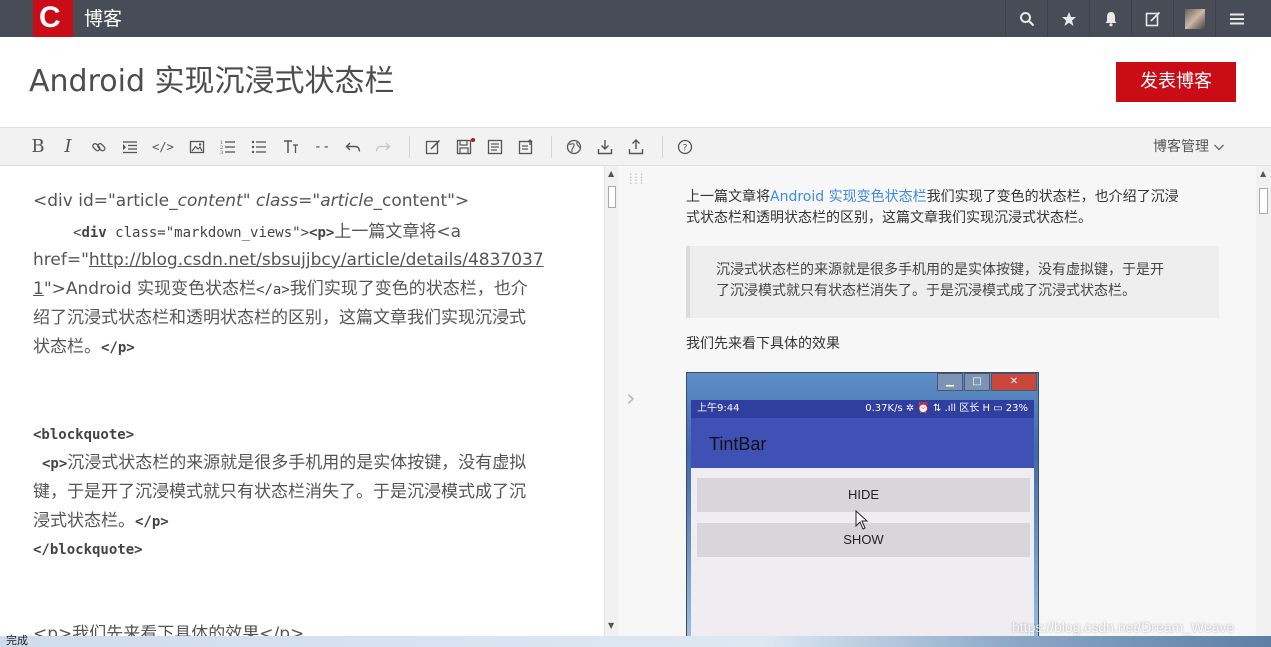 The height and width of the screenshot is (647, 1271). I want to click on image-icon, so click(197, 147).